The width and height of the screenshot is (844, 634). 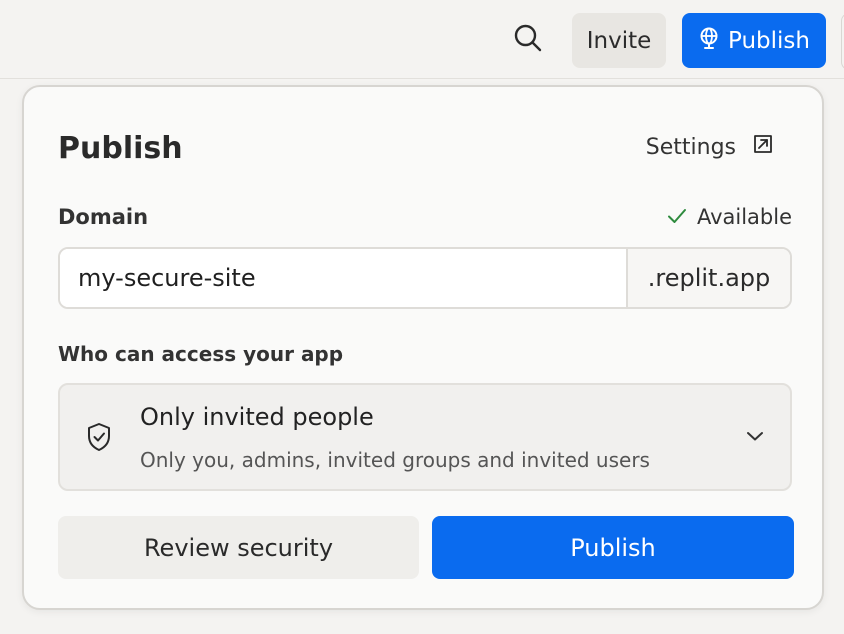 What do you see at coordinates (120, 148) in the screenshot?
I see `panel-title: Publish` at bounding box center [120, 148].